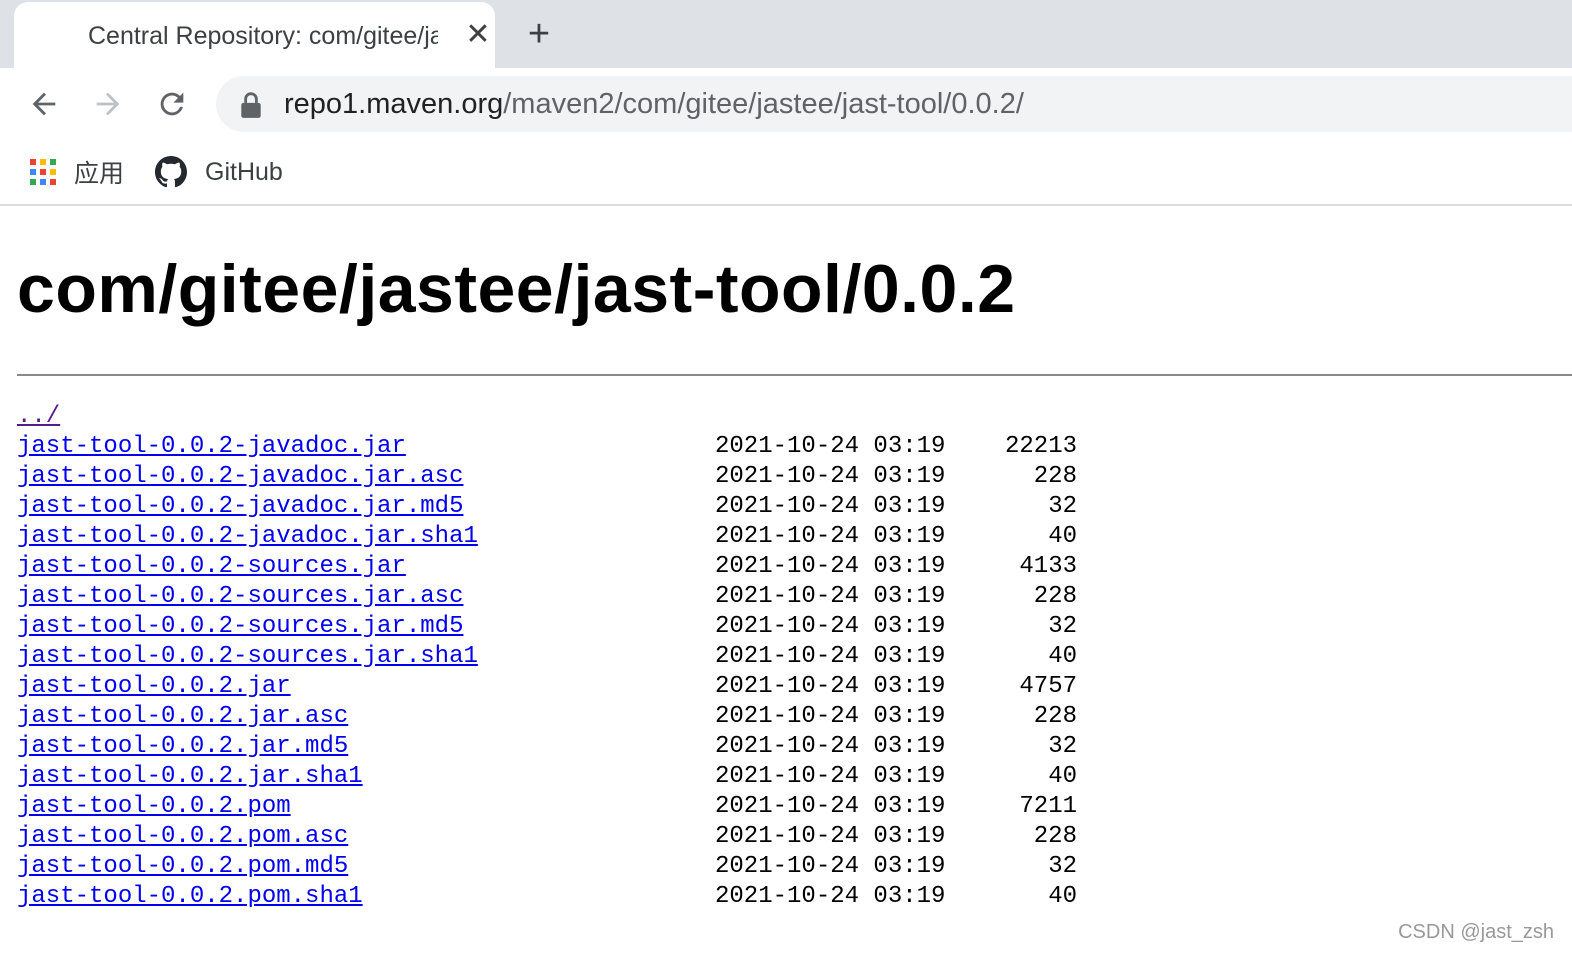 The height and width of the screenshot is (956, 1572). Describe the element at coordinates (1048, 686) in the screenshot. I see `file-size: 4757` at that location.